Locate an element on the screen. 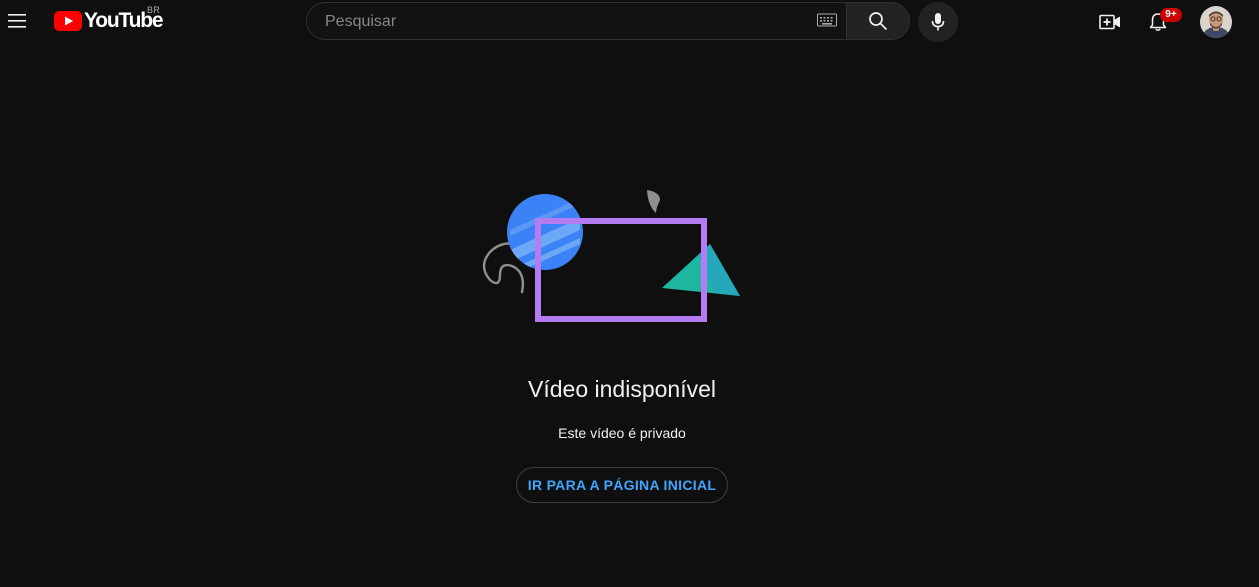 Image resolution: width=1259 pixels, height=587 pixels. youtube-play-logo-icon is located at coordinates (68, 21).